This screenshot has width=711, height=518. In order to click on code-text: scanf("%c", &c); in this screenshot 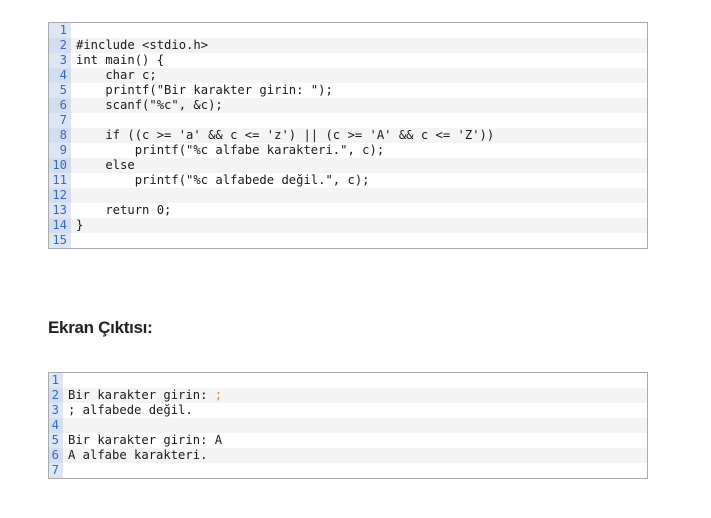, I will do `click(149, 105)`.